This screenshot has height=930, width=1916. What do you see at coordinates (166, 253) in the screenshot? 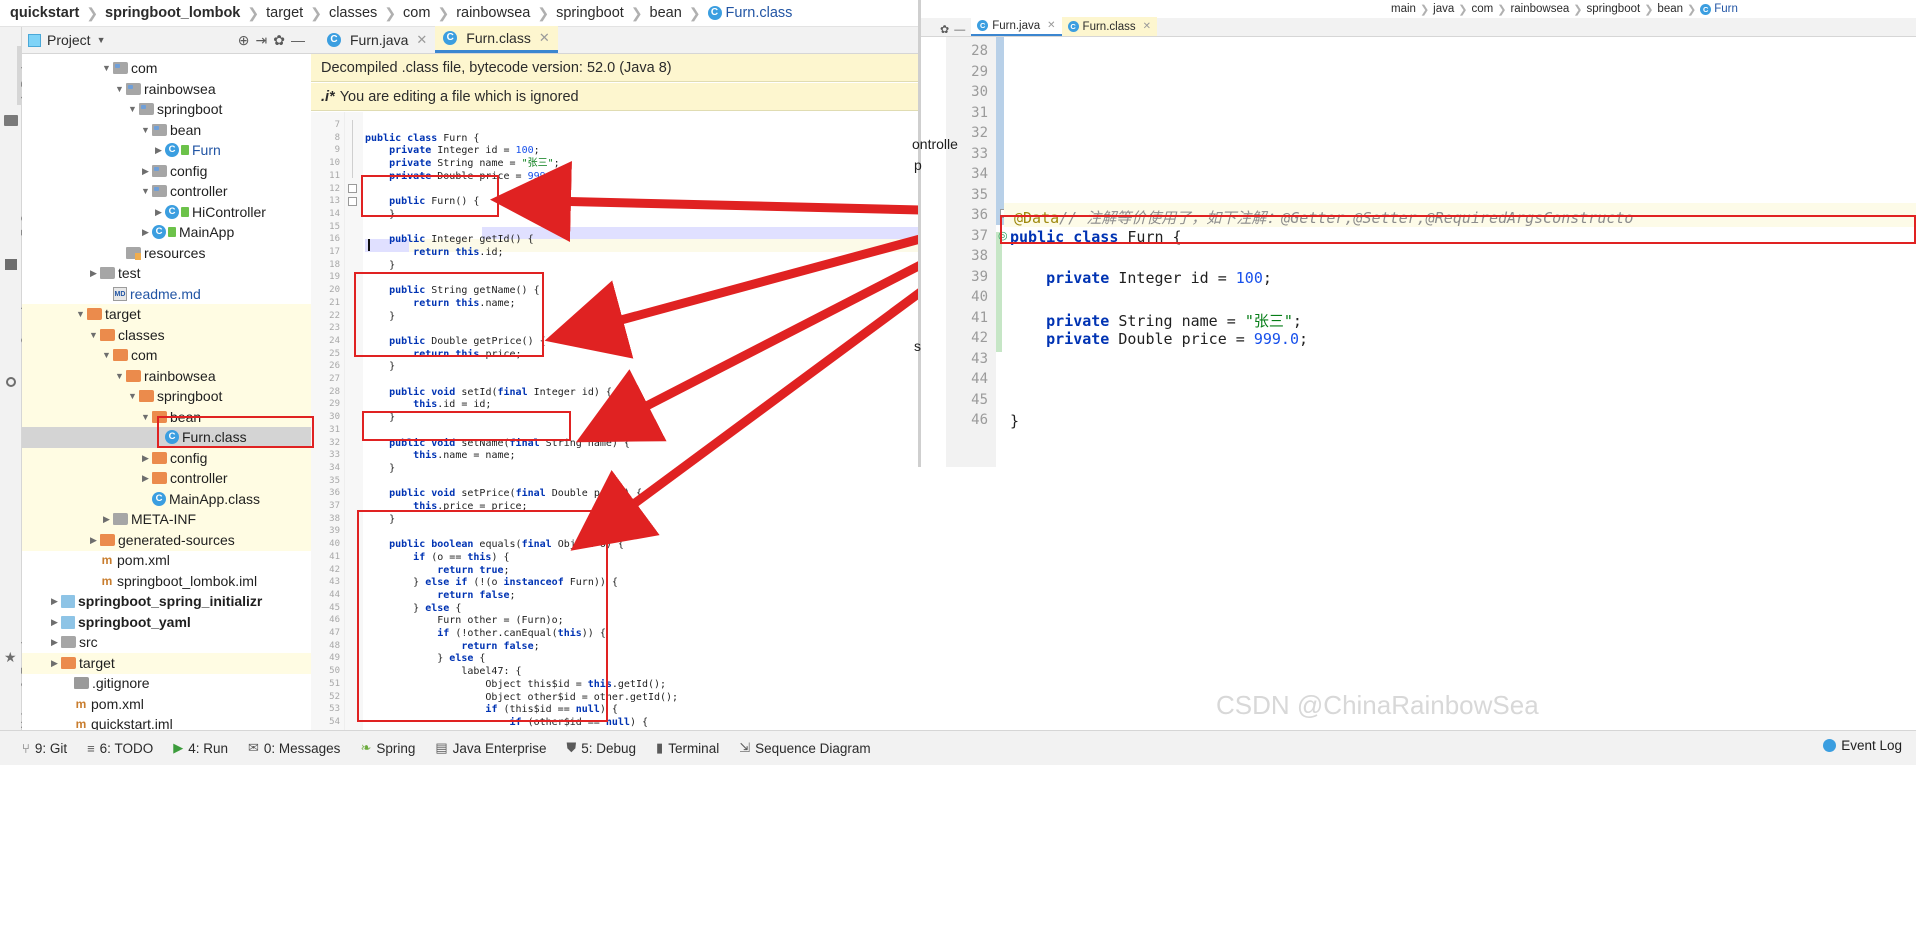
I see `tree-node-resources: resources` at bounding box center [166, 253].